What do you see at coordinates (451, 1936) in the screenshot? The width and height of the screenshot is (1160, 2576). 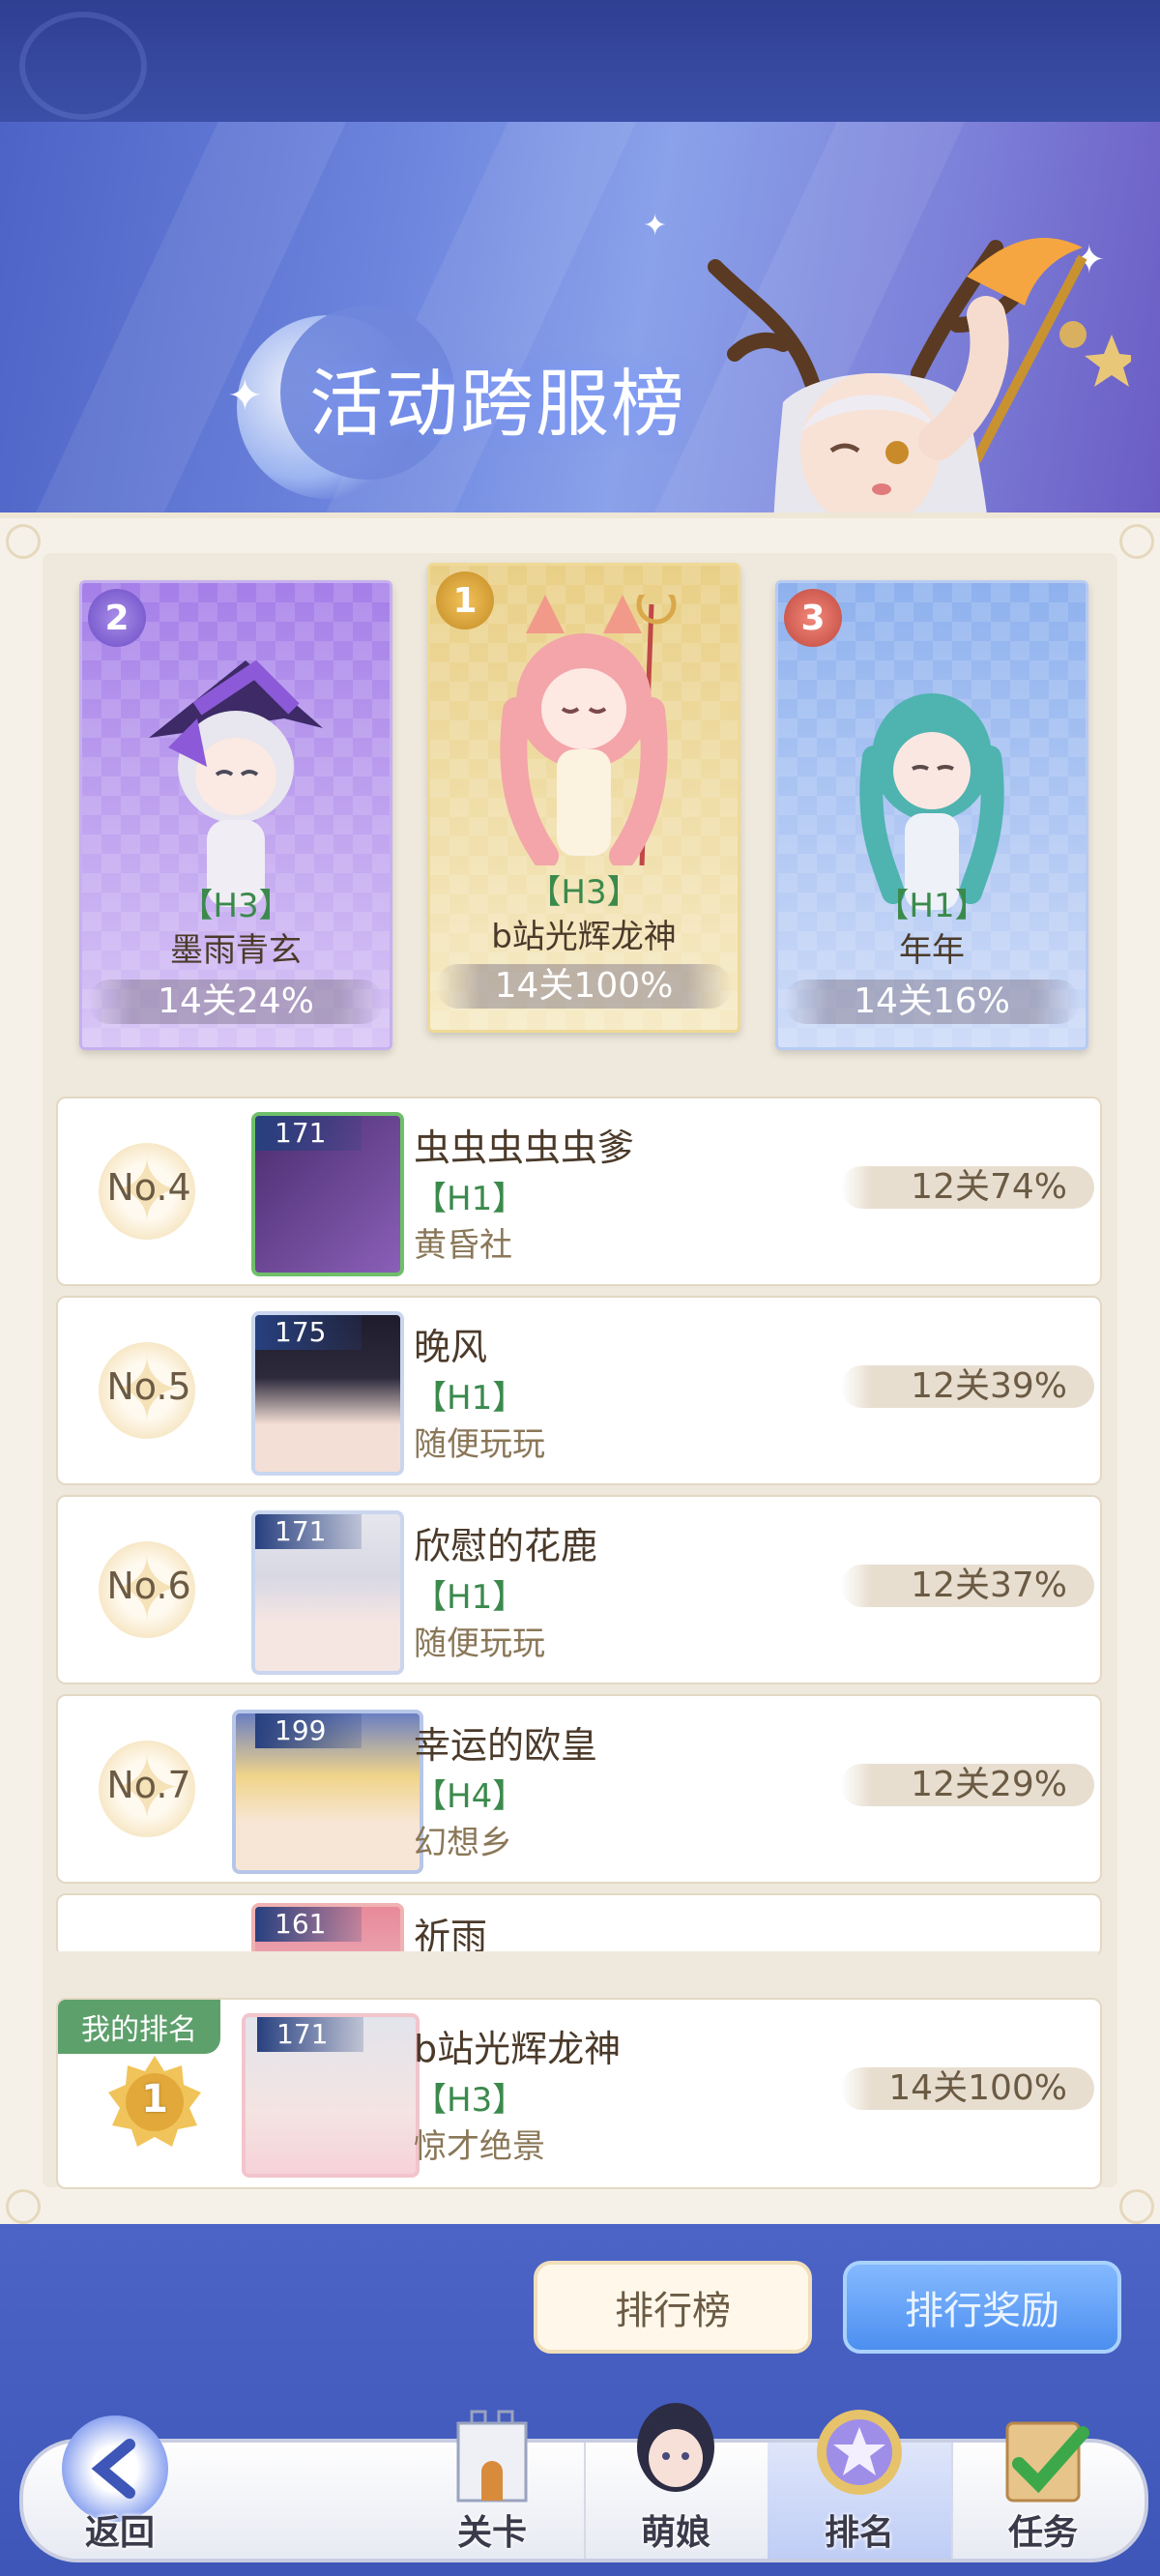 I see `player-name: 祈雨` at bounding box center [451, 1936].